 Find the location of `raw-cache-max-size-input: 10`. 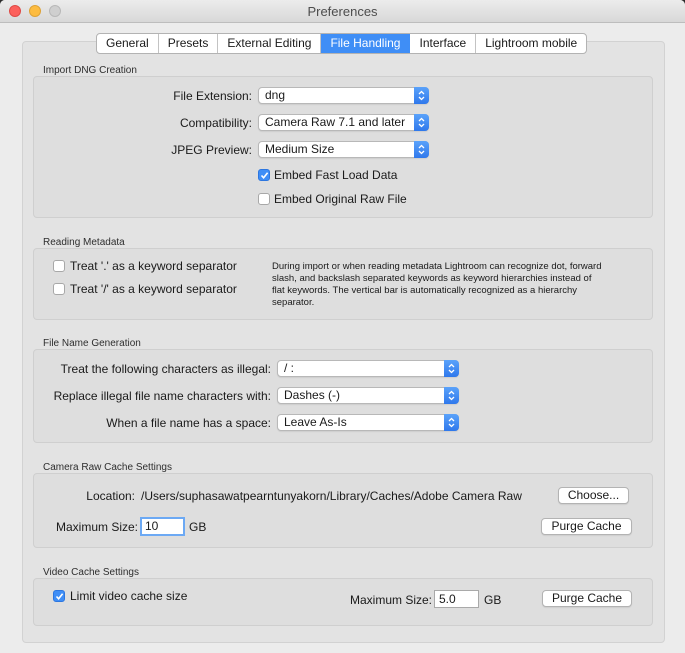

raw-cache-max-size-input: 10 is located at coordinates (162, 526).